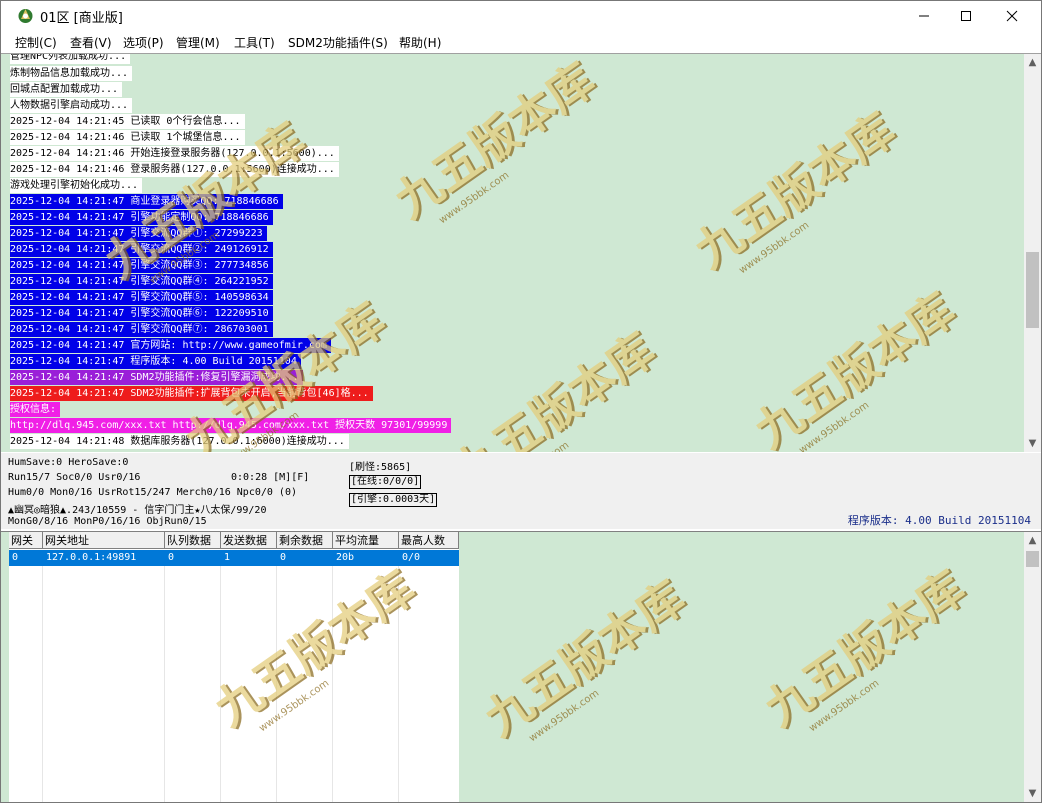 This screenshot has height=803, width=1042. Describe the element at coordinates (141, 329) in the screenshot. I see `log-line: 2025-12-04 14:21:47 引擎交流QQ群⑦: 286703001` at that location.